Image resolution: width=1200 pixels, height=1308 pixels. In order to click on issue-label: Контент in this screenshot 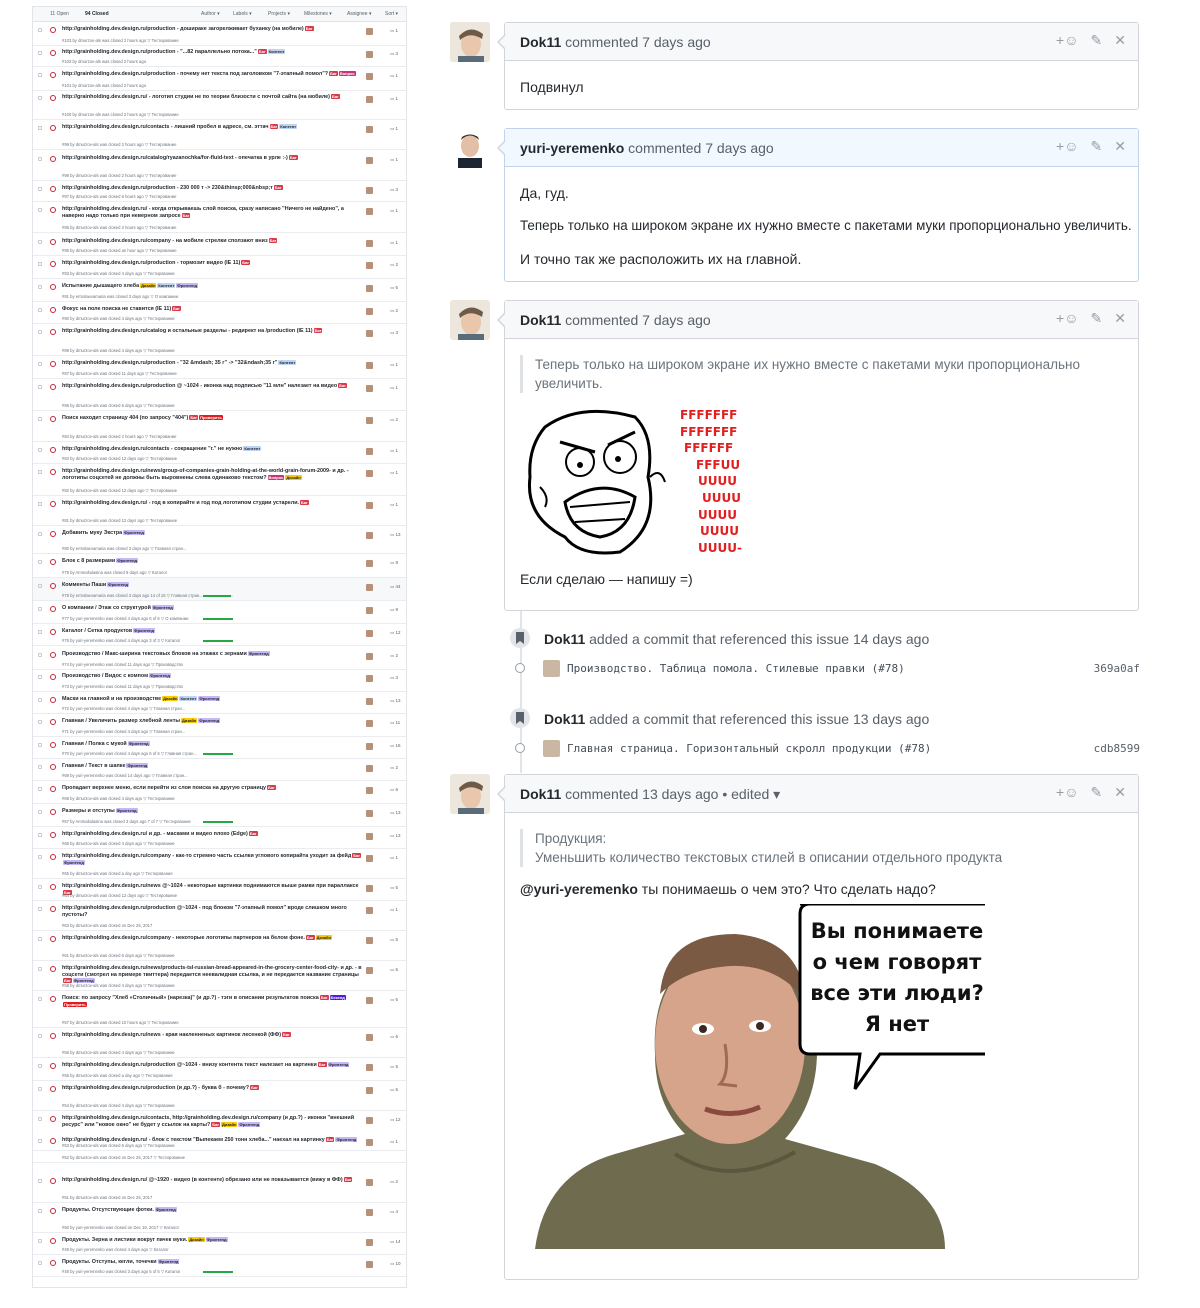, I will do `click(287, 363)`.